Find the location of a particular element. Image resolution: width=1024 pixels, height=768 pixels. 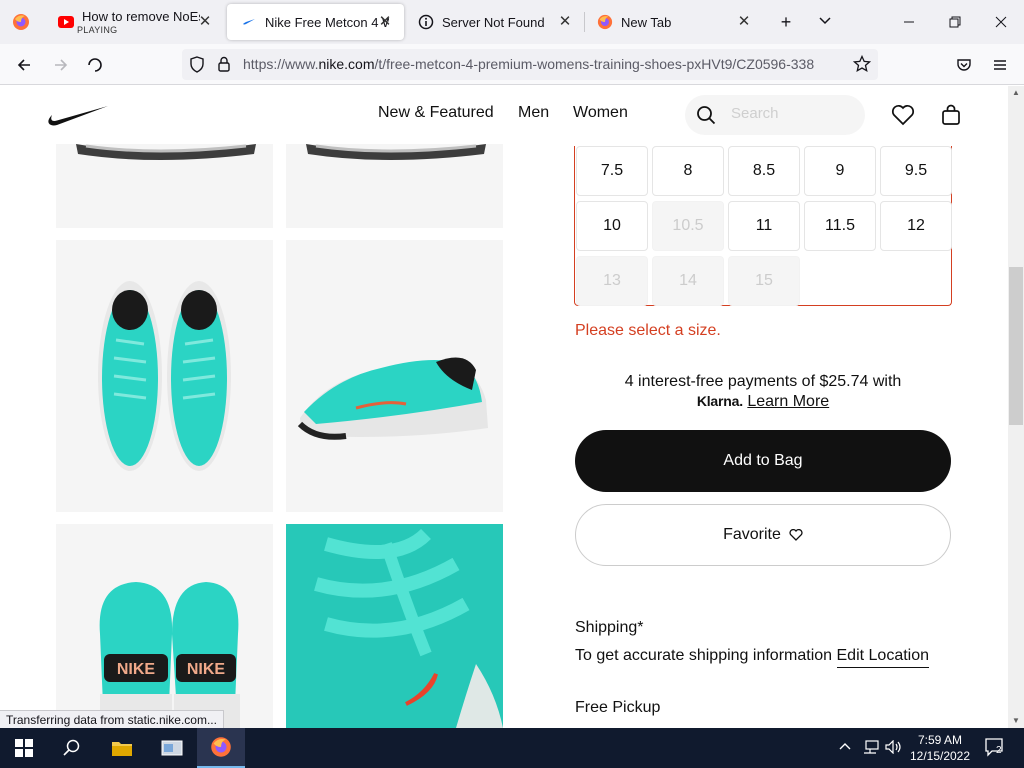

bag-button is located at coordinates (951, 117).